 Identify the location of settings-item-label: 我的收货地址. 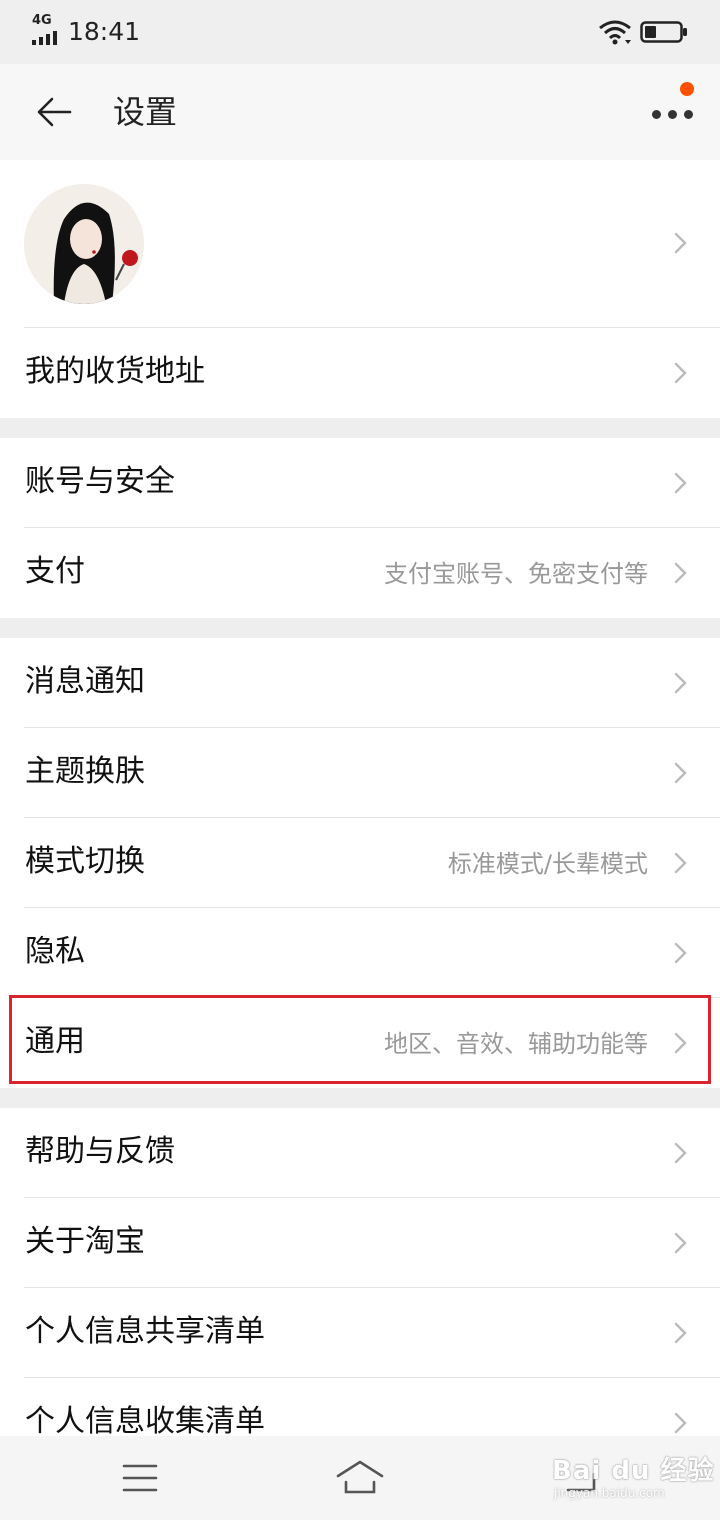
(115, 371).